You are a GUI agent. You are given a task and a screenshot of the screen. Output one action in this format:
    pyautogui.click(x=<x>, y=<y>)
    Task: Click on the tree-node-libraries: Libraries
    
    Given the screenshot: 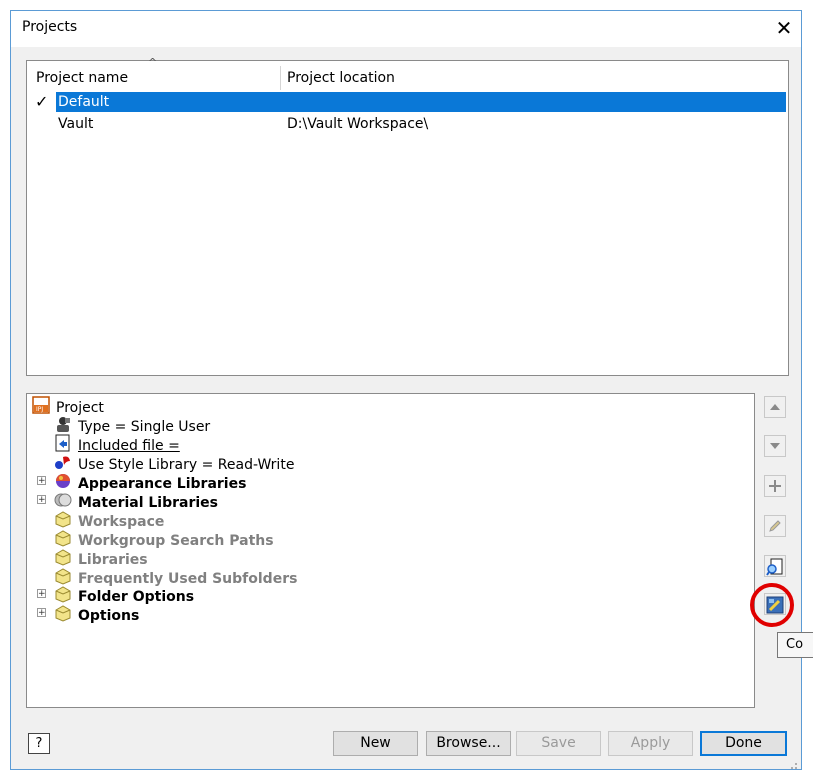 What is the action you would take?
    pyautogui.click(x=101, y=558)
    